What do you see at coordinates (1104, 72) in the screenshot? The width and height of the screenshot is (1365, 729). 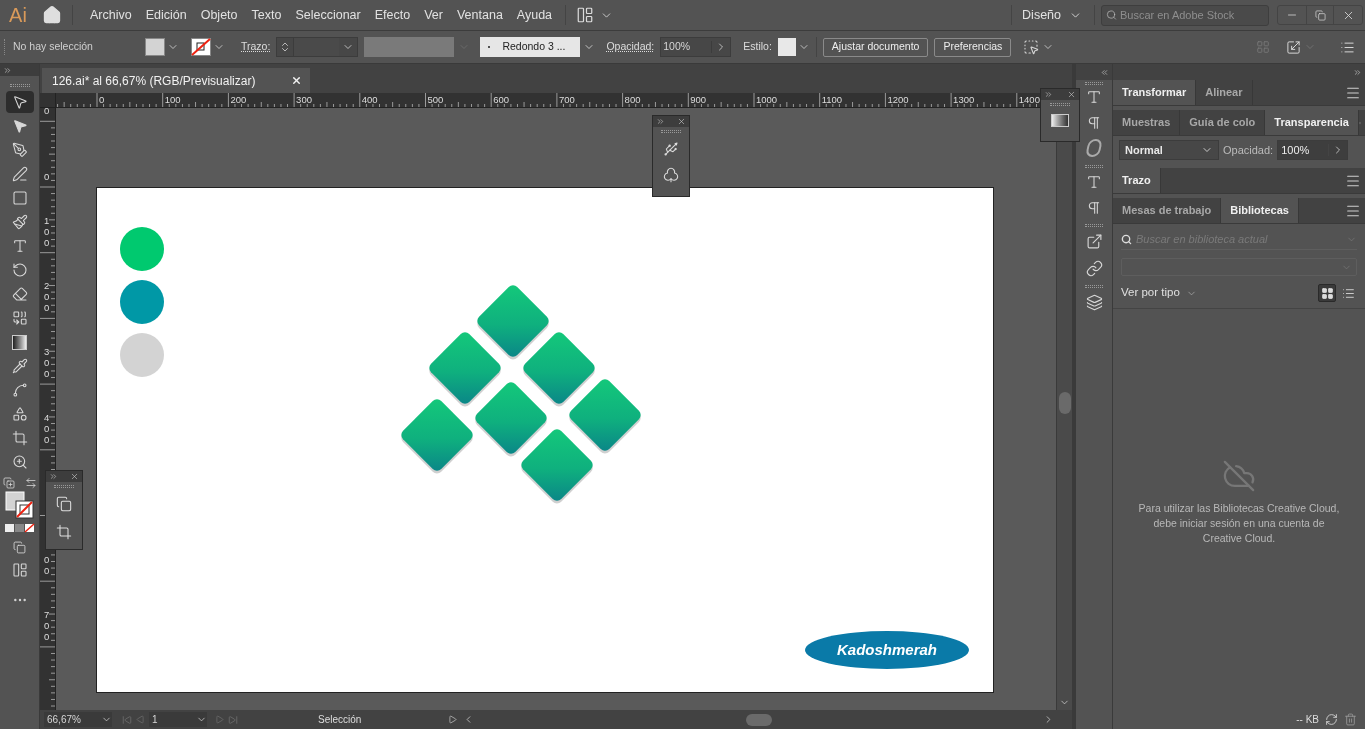 I see `collapse-icon` at bounding box center [1104, 72].